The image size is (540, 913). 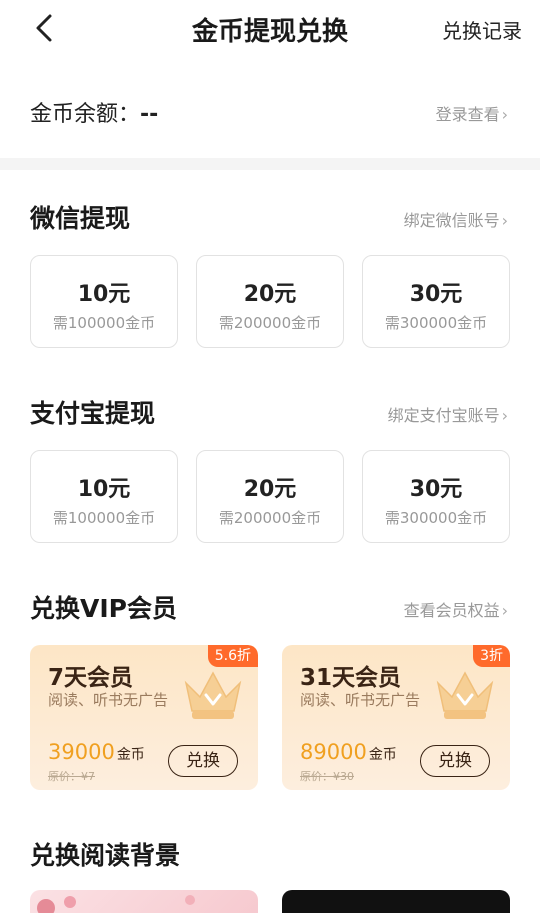 What do you see at coordinates (144, 717) in the screenshot?
I see `vip-plan-7day: 5.6折 7天会员 阅读、听书无广告 39000 金币 原价：¥7 兑换` at bounding box center [144, 717].